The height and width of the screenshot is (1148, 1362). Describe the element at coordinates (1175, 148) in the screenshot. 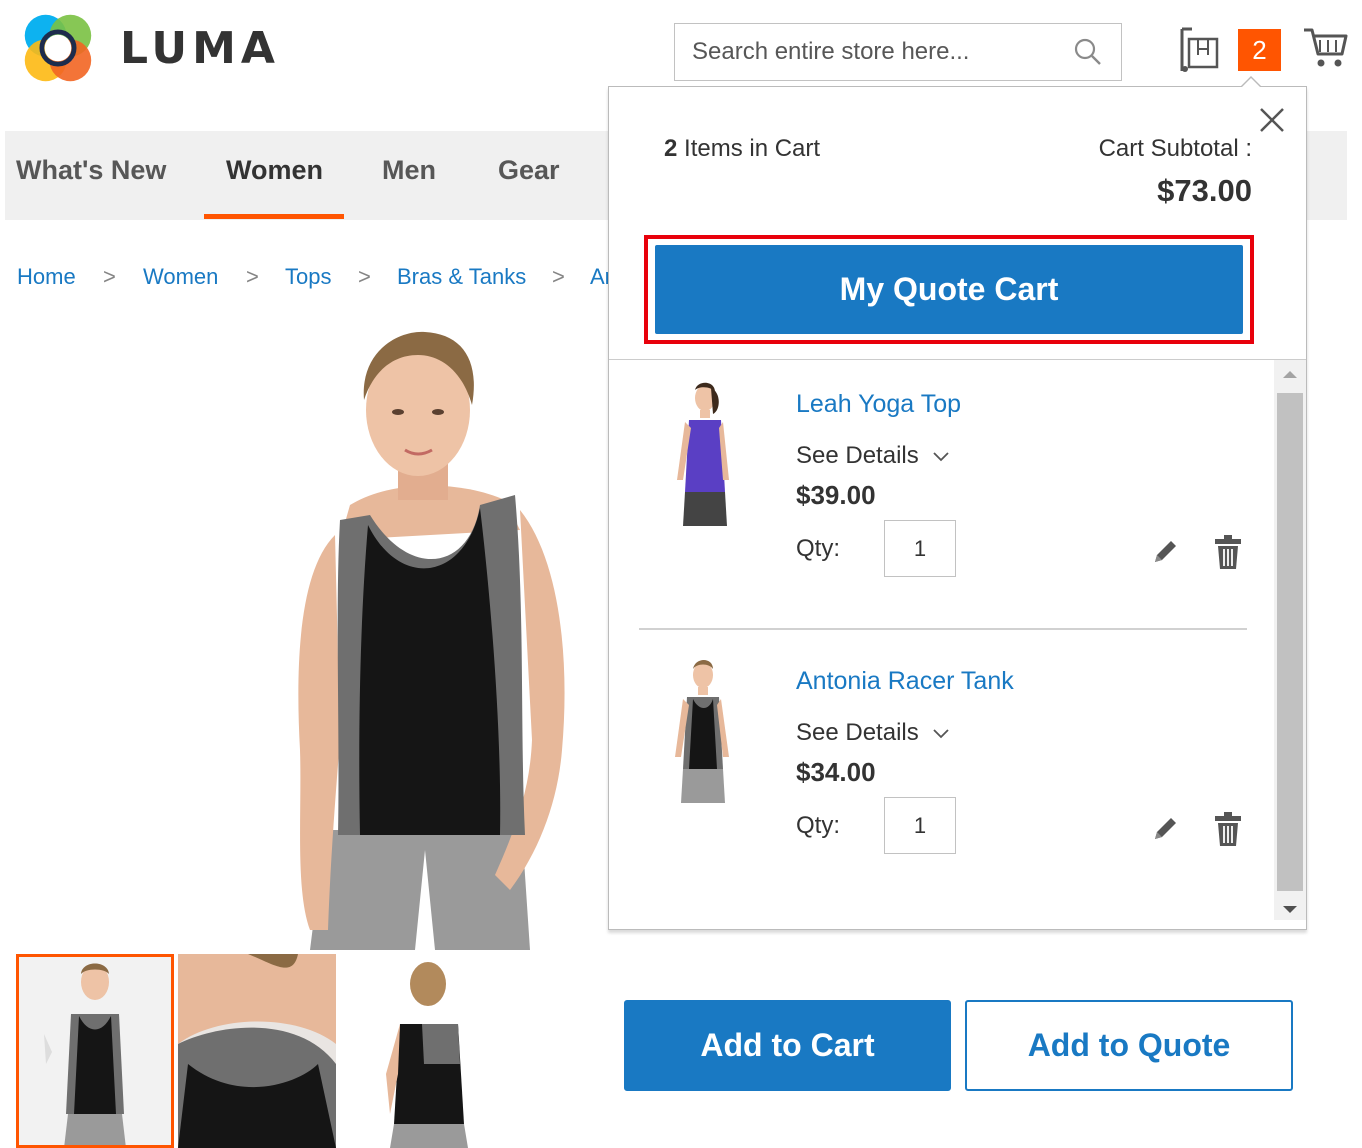

I see `subtotal-label: Cart Subtotal :` at that location.